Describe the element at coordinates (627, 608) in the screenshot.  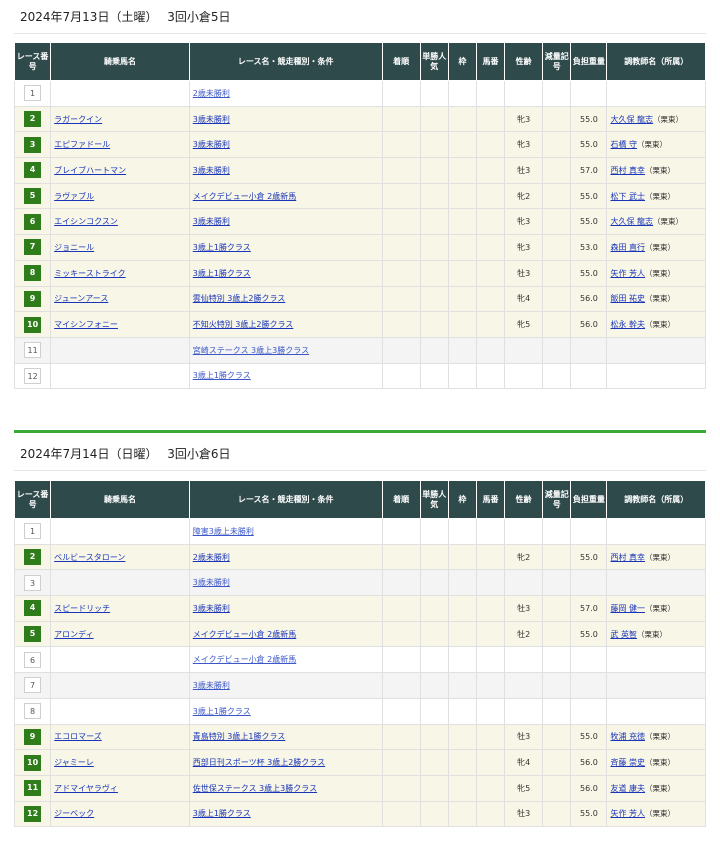
I see `trainer-link: 藤岡 健一` at that location.